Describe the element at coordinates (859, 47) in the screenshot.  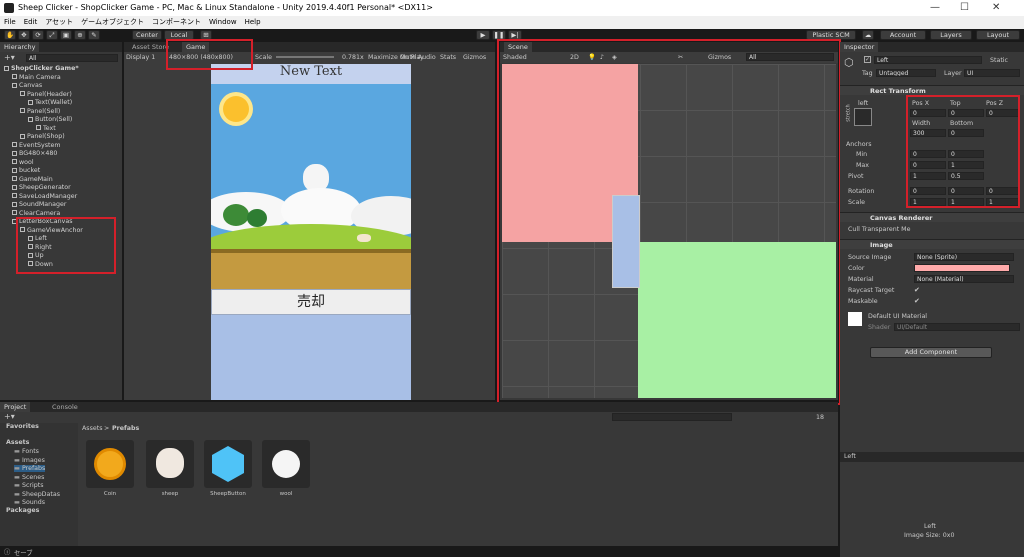
I see `tab-inspector: Inspector` at that location.